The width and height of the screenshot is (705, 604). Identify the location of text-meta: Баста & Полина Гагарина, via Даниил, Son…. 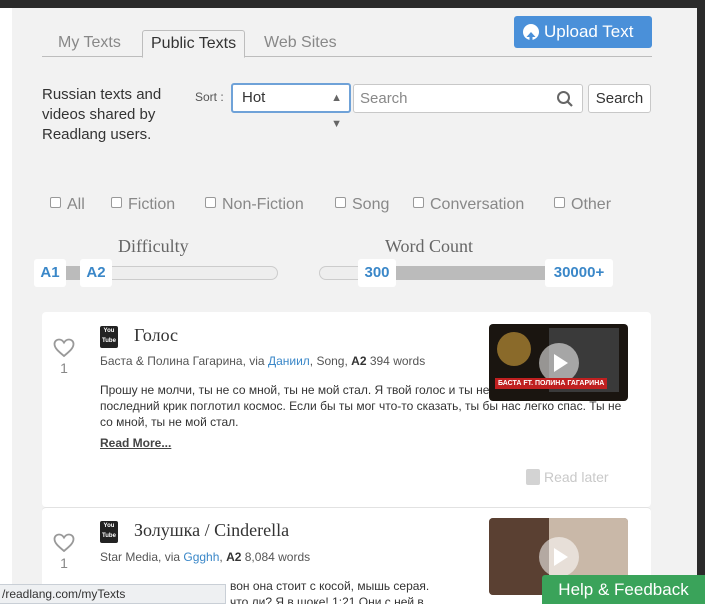
(263, 361).